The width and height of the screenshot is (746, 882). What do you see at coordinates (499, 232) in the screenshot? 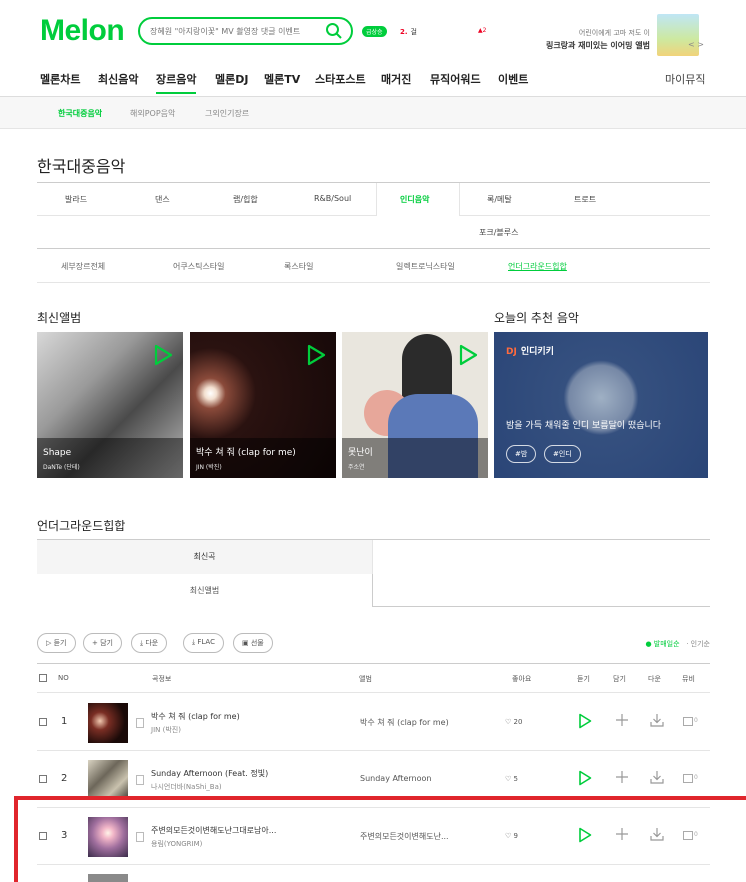
I see `genre-folk: 포크/블루스` at bounding box center [499, 232].